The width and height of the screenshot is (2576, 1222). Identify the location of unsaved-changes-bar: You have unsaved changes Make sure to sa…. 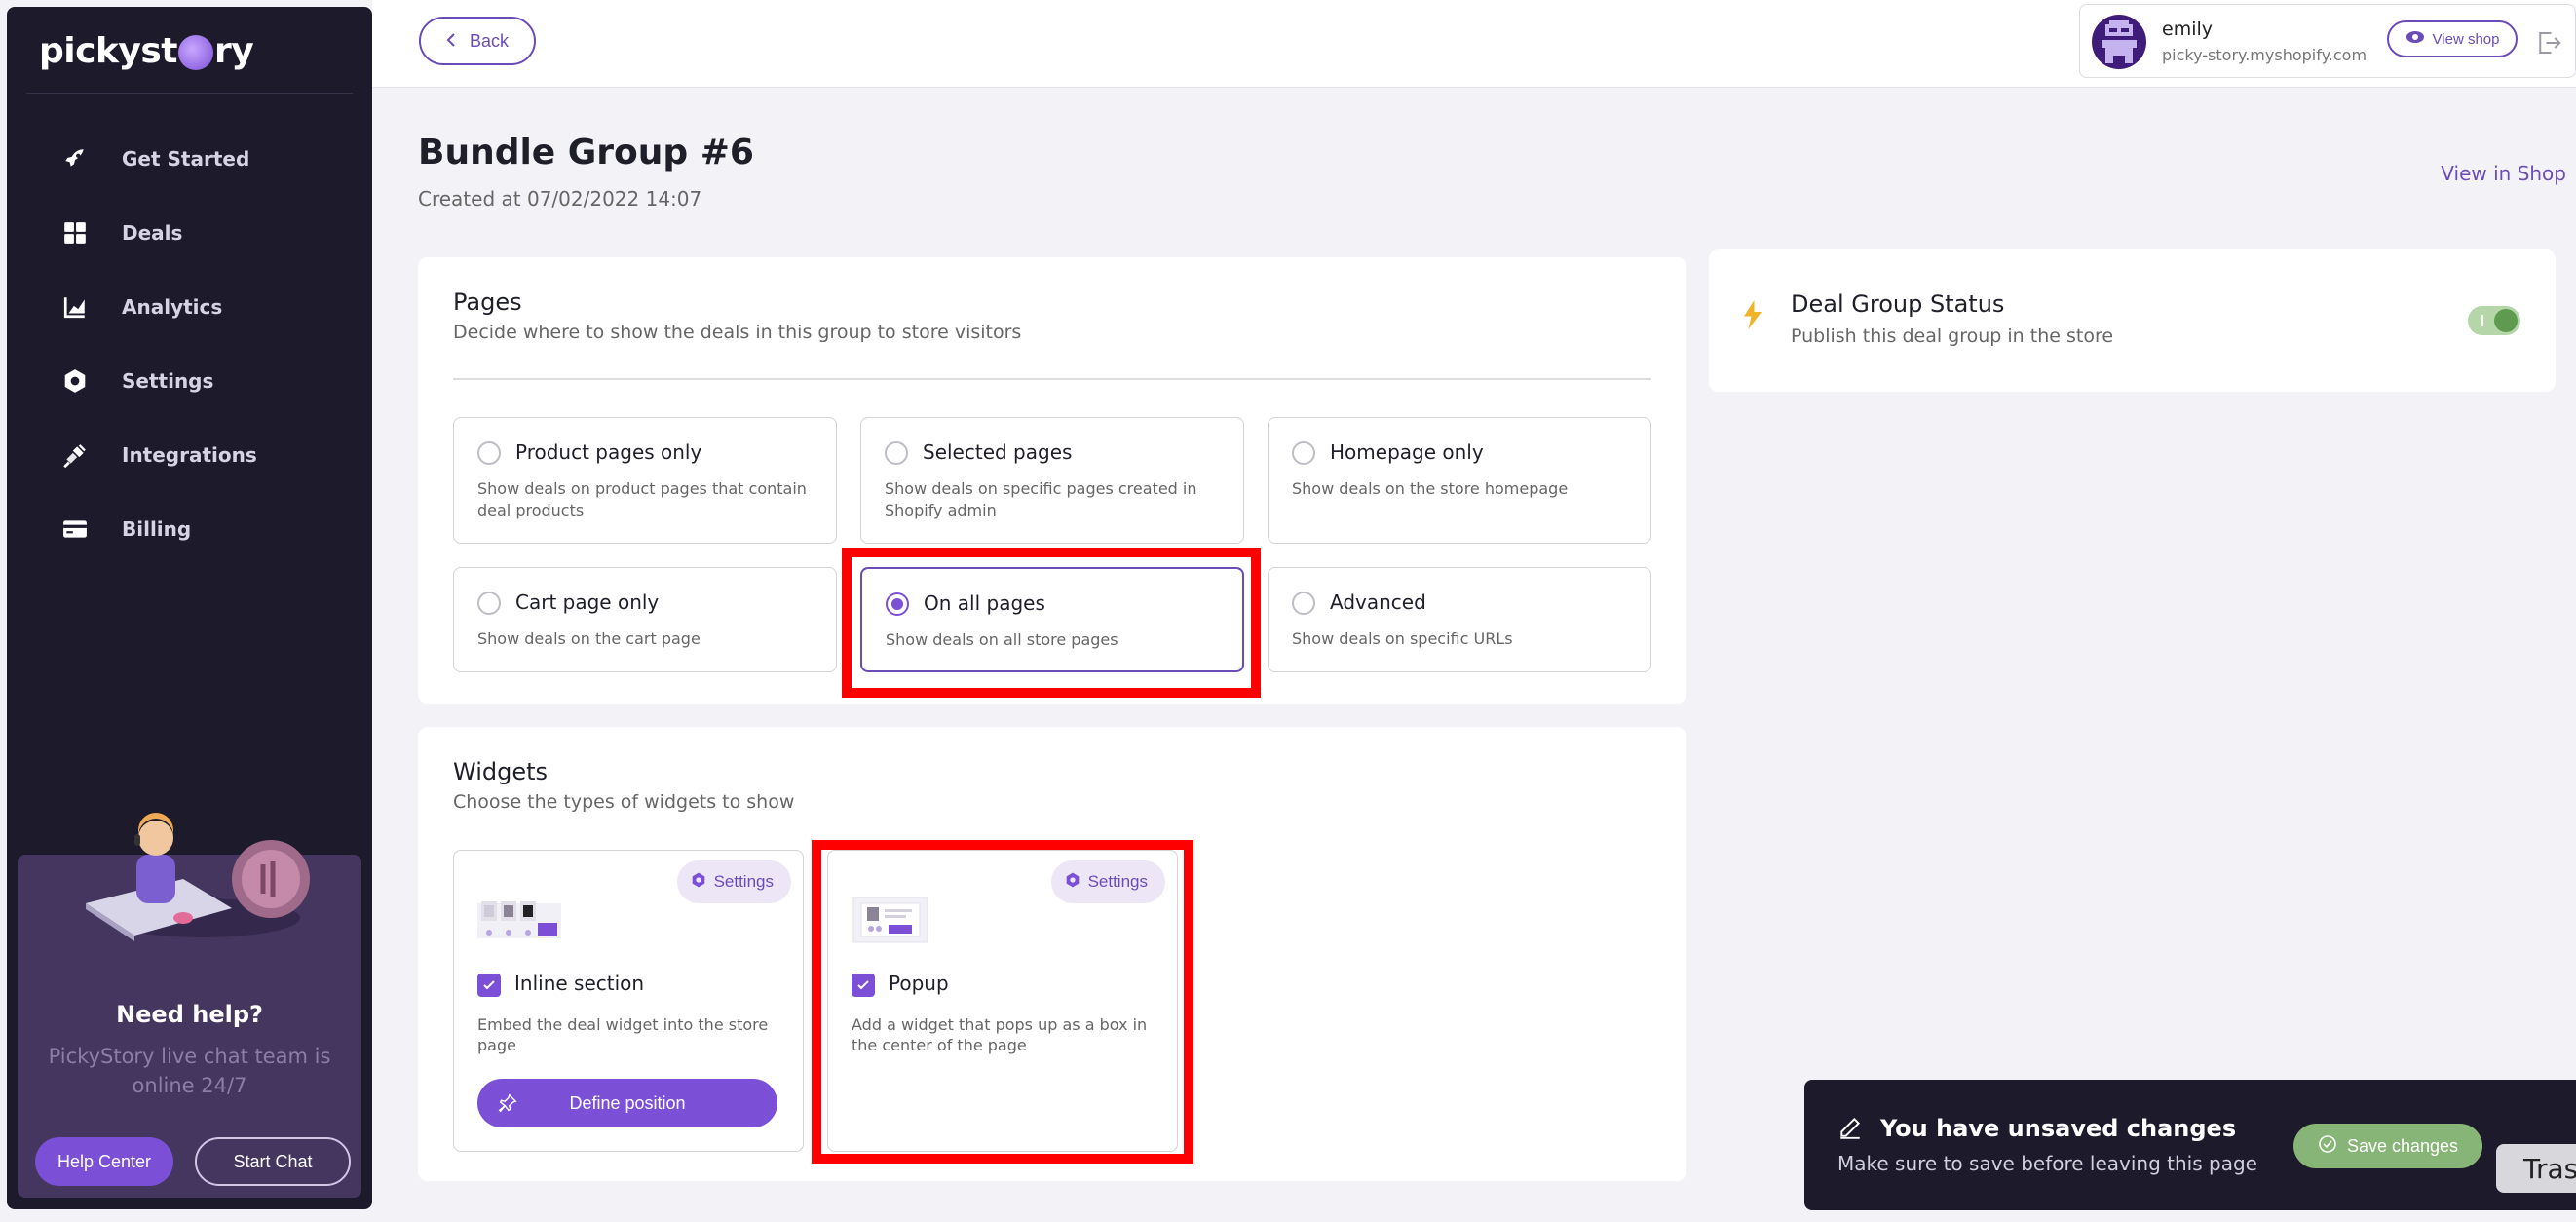
(2190, 1145).